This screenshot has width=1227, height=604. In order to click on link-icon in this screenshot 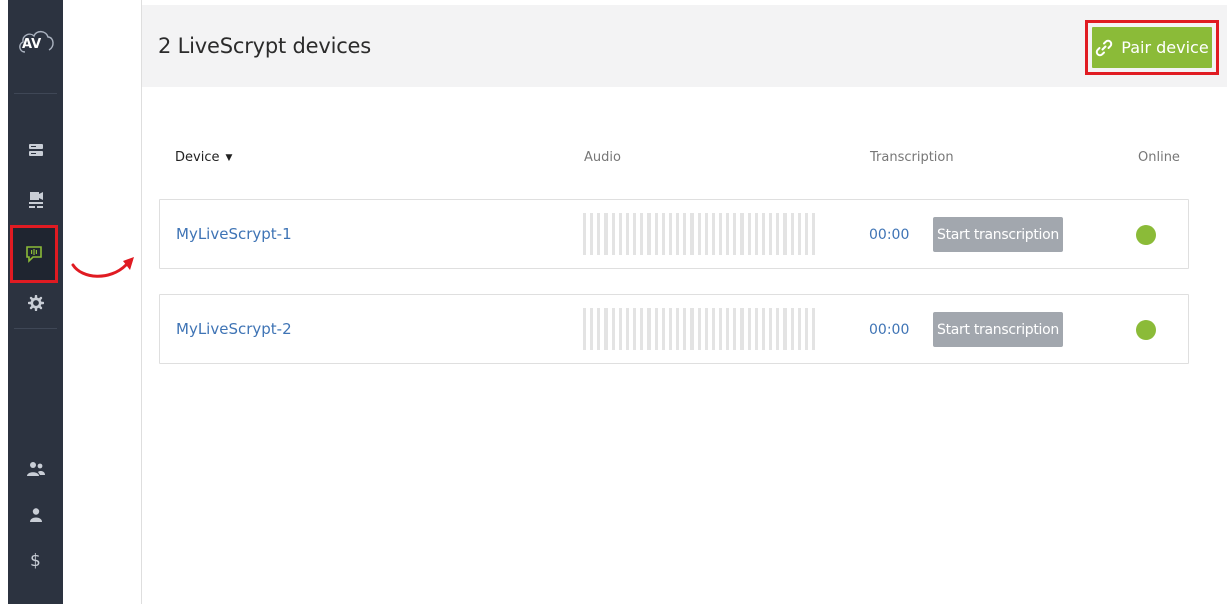, I will do `click(1104, 47)`.